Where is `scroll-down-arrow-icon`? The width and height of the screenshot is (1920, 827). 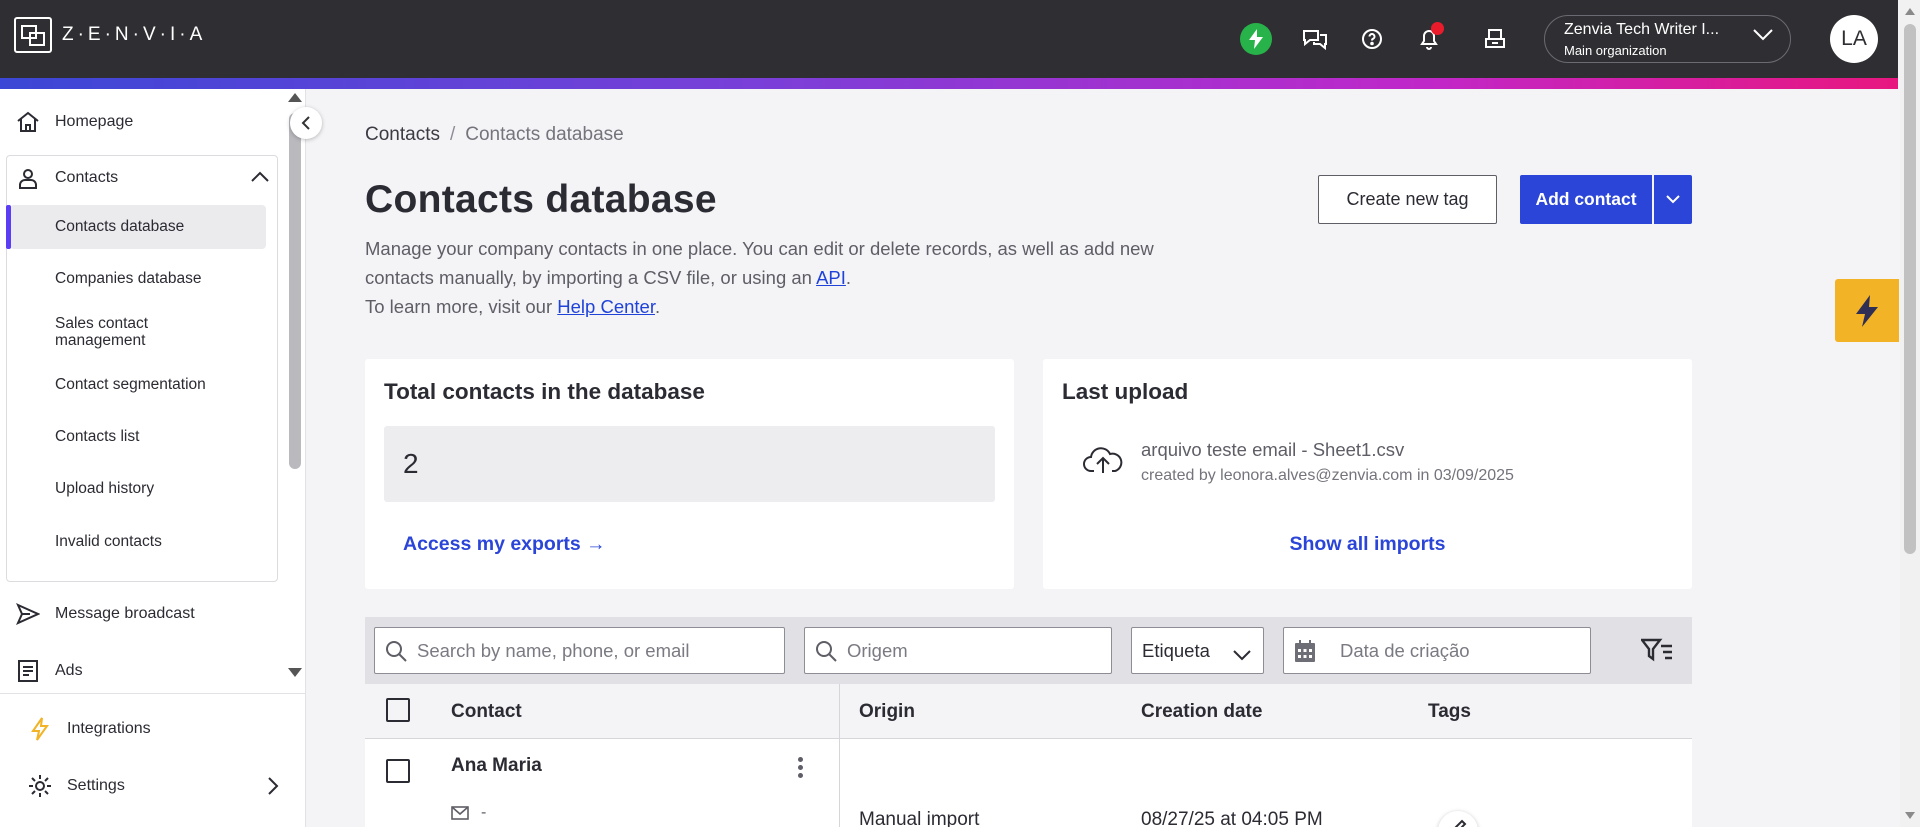
scroll-down-arrow-icon is located at coordinates (1910, 815).